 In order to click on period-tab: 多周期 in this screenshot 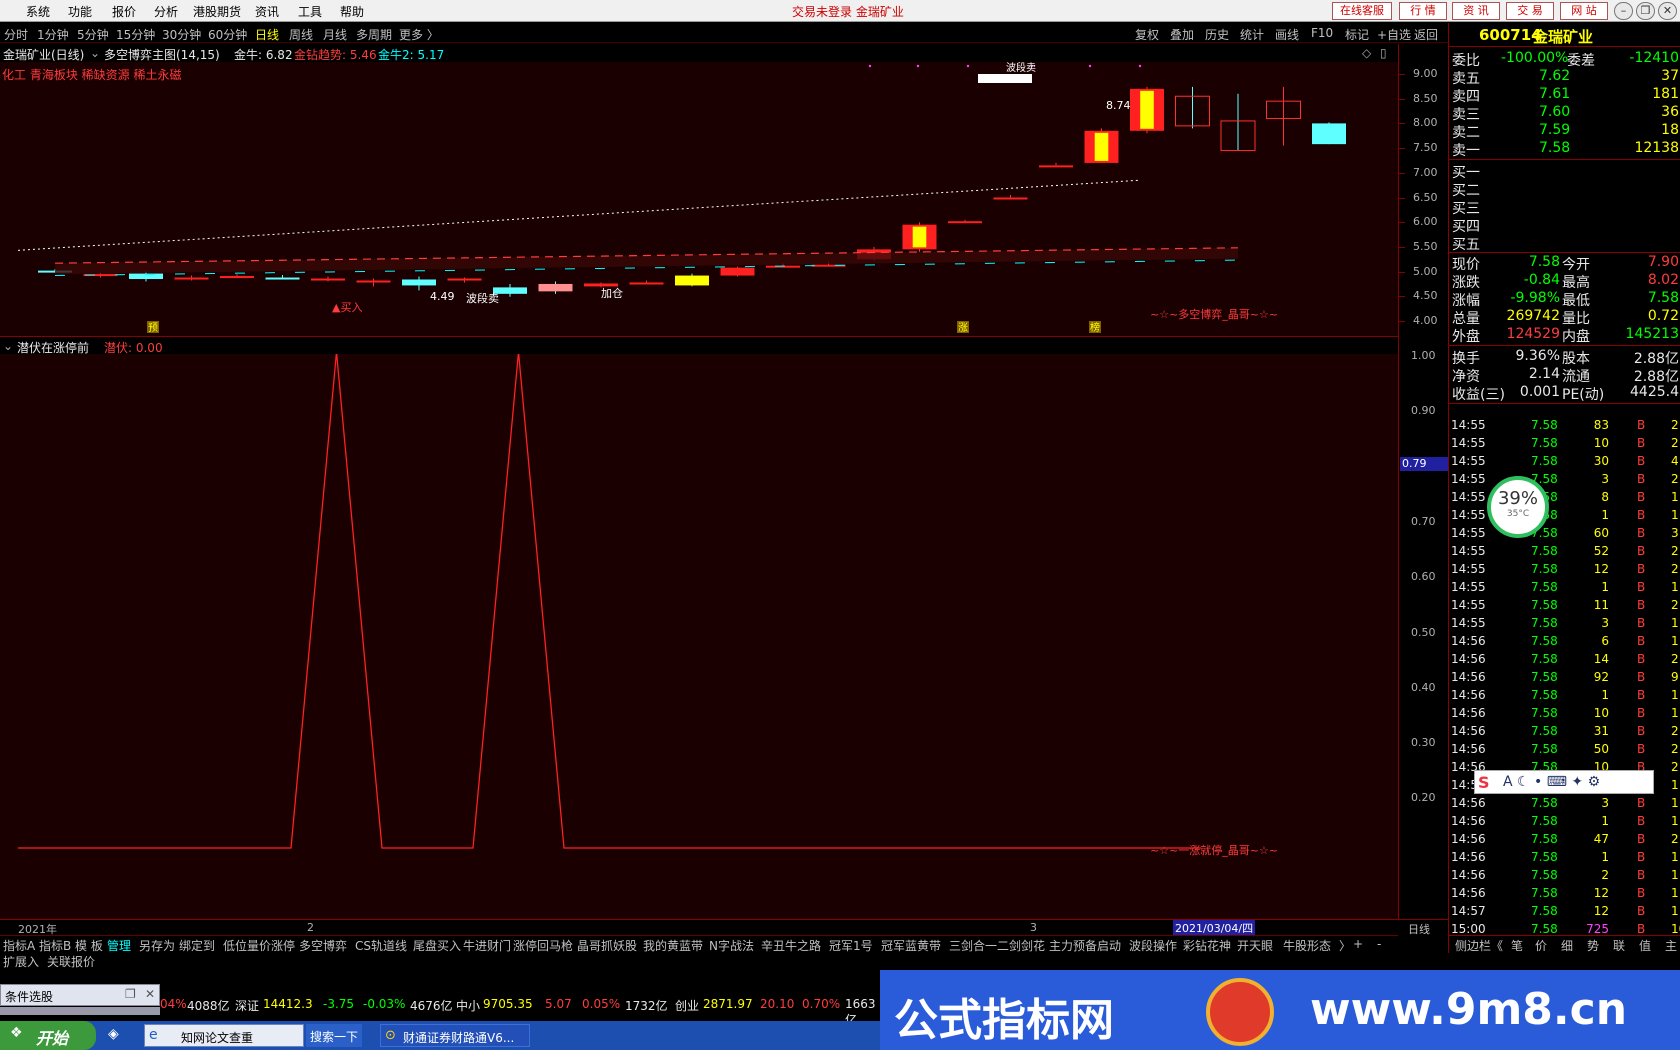, I will do `click(374, 34)`.